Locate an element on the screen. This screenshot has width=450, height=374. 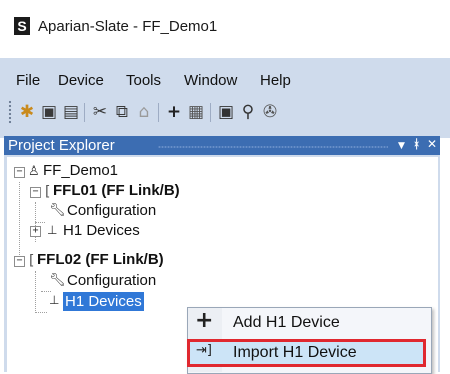
paste-icon: ⌂ is located at coordinates (144, 112).